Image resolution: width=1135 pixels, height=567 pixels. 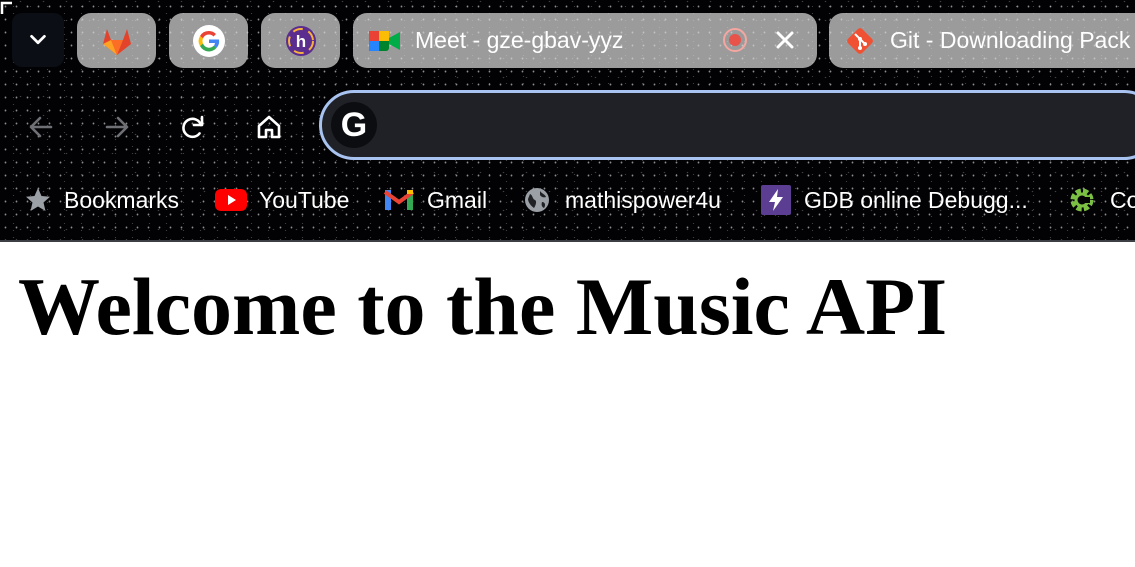 I want to click on page-heading: Welcome to the Music API, so click(x=483, y=306).